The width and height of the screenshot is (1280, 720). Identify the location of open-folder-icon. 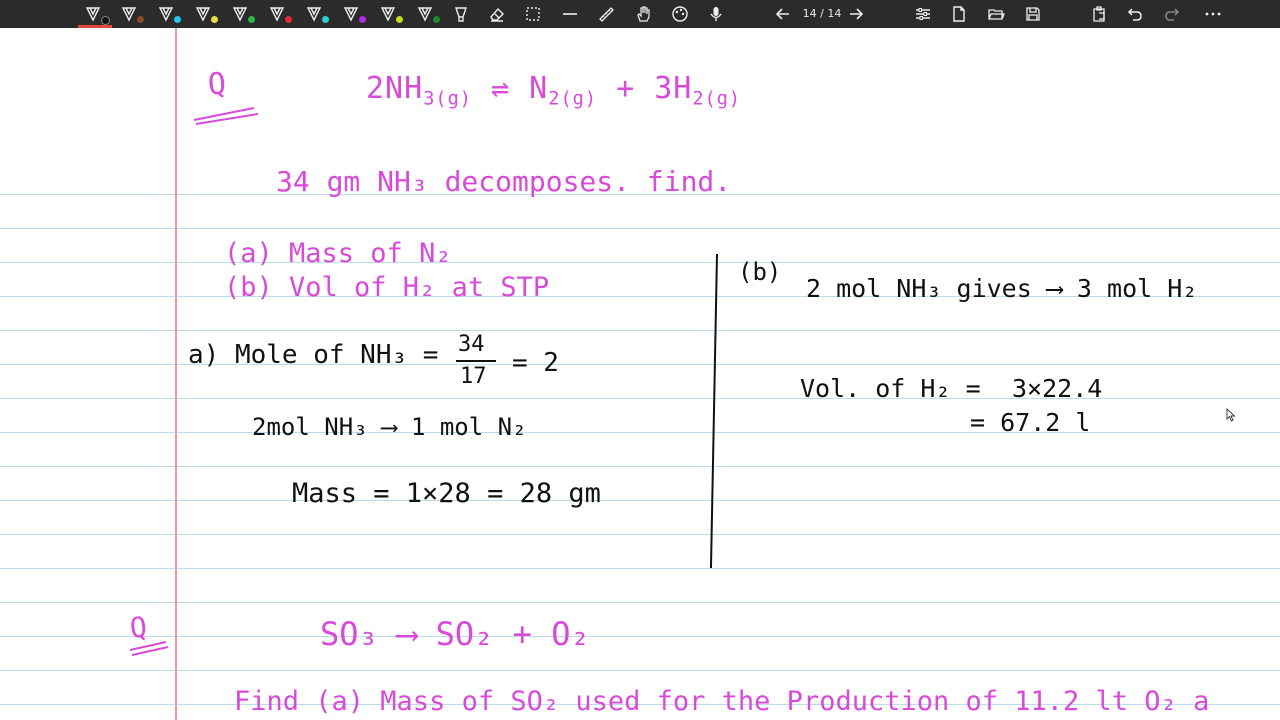
(996, 14).